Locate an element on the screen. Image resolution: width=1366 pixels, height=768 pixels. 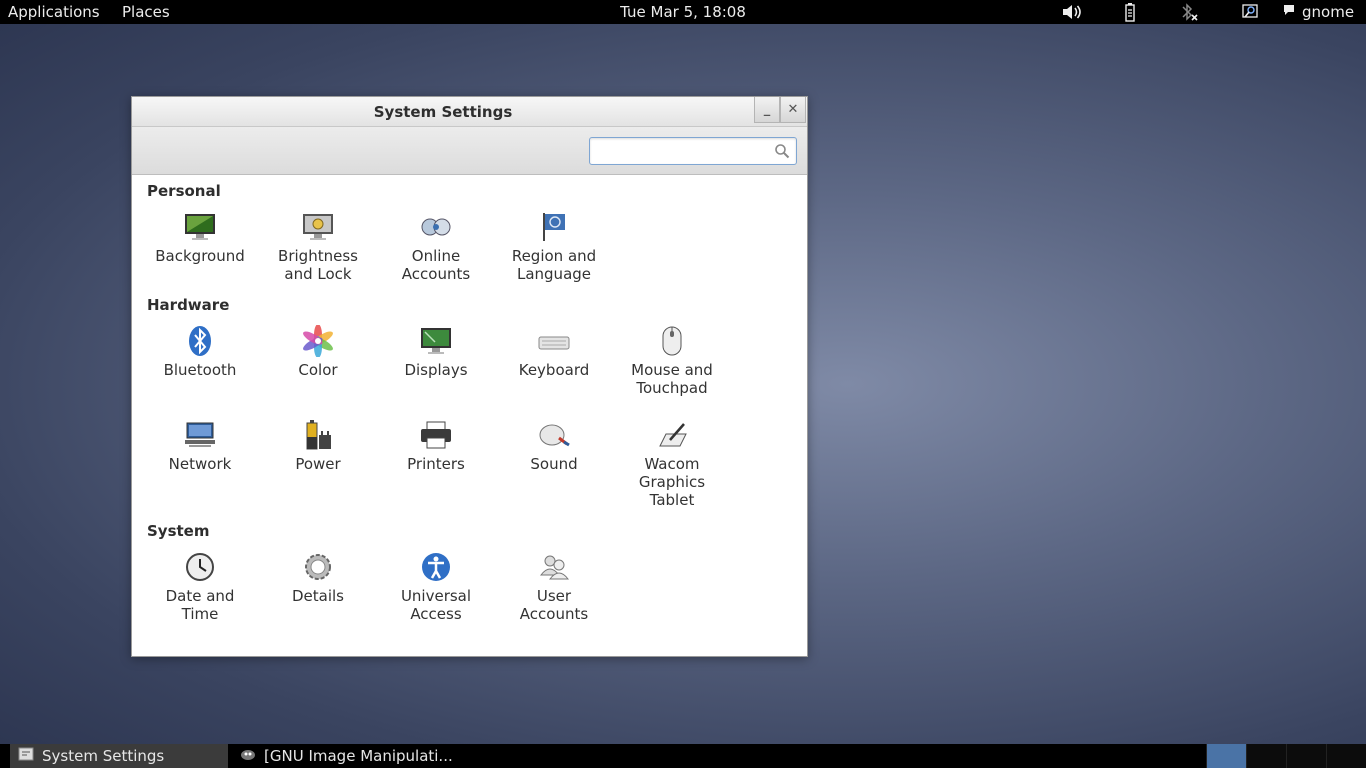
settings-item-universal-access: Universal Access is located at coordinates (436, 586).